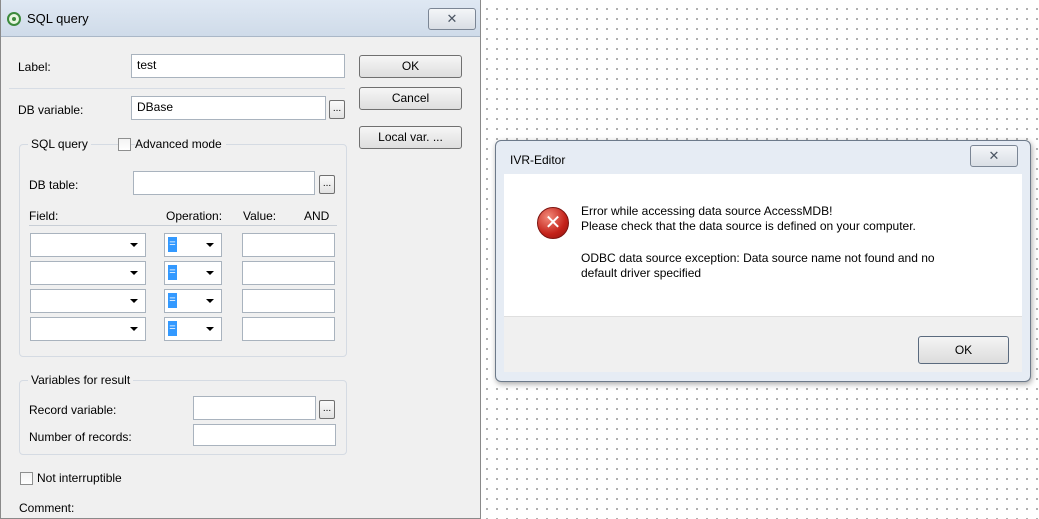  I want to click on label-input: test, so click(238, 66).